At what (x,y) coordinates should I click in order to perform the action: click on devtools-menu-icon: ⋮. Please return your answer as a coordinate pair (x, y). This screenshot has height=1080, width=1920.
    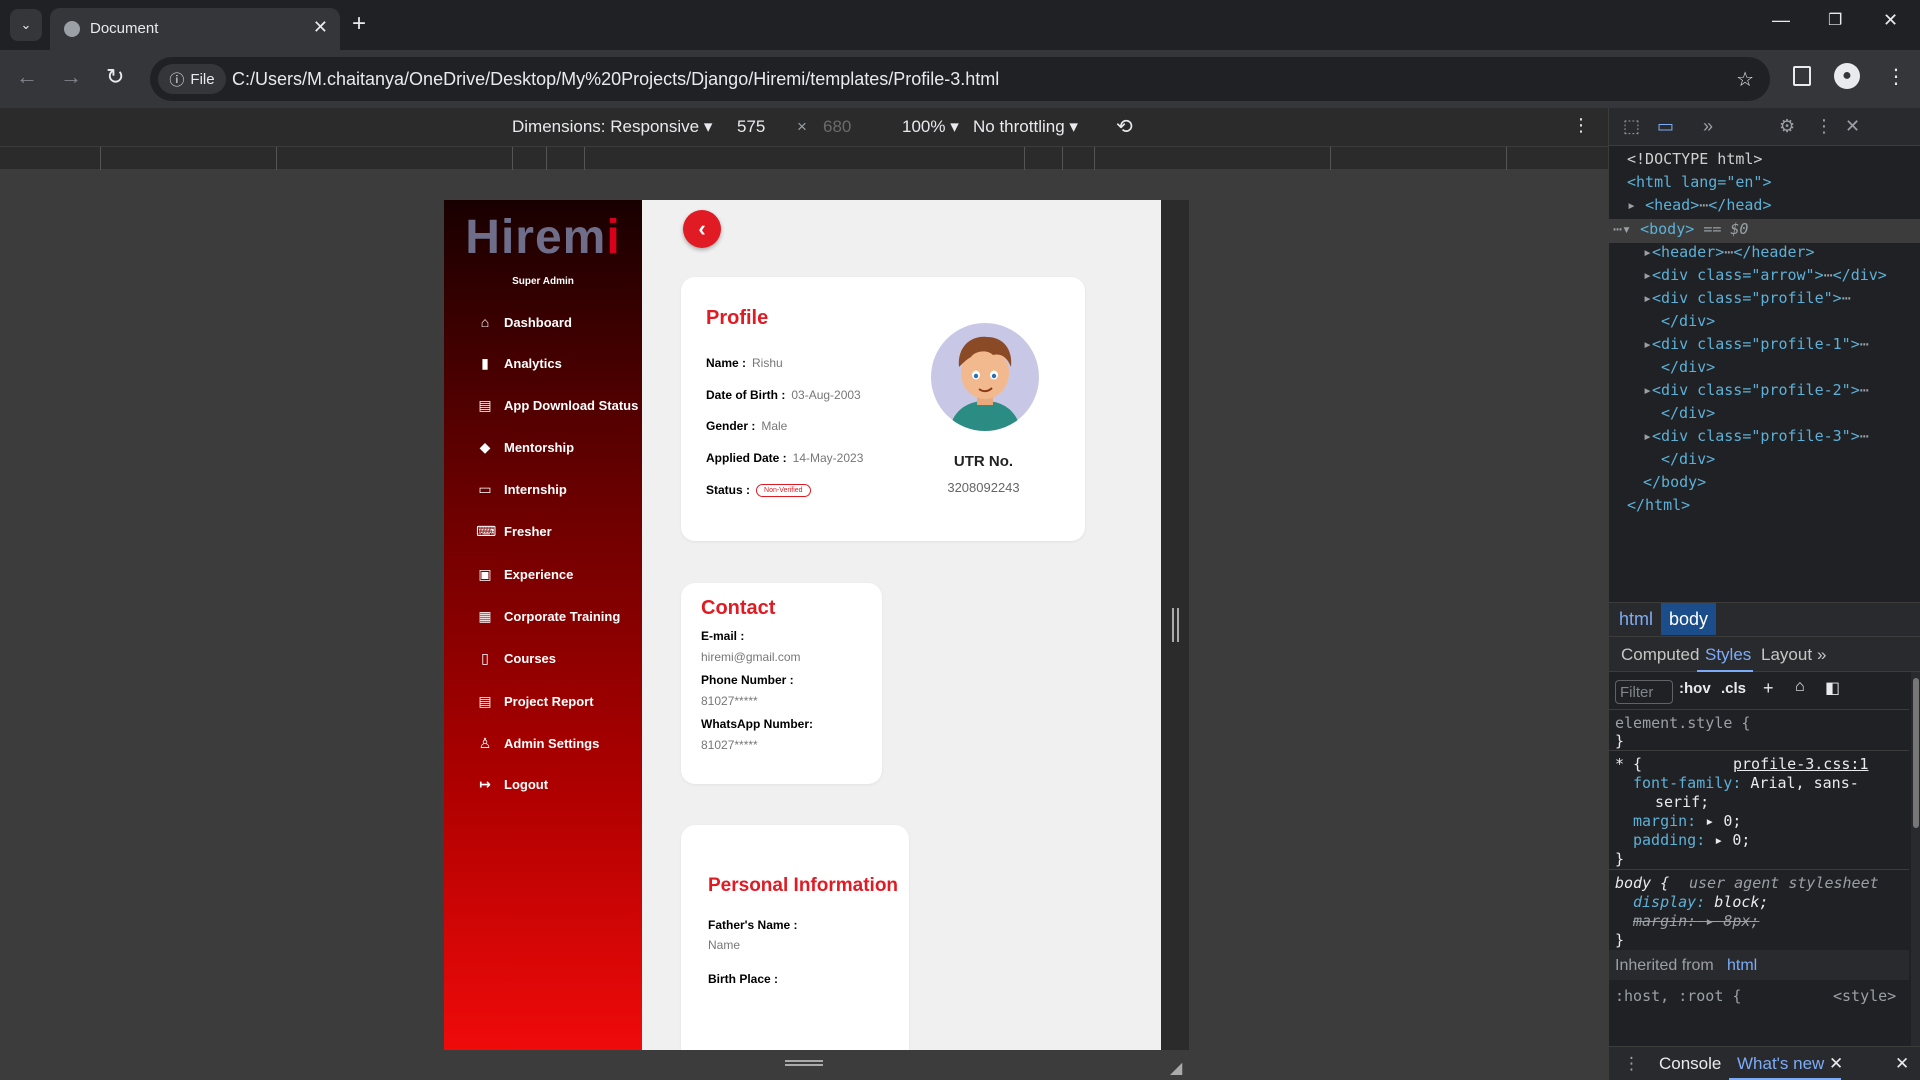
    Looking at the image, I should click on (1824, 126).